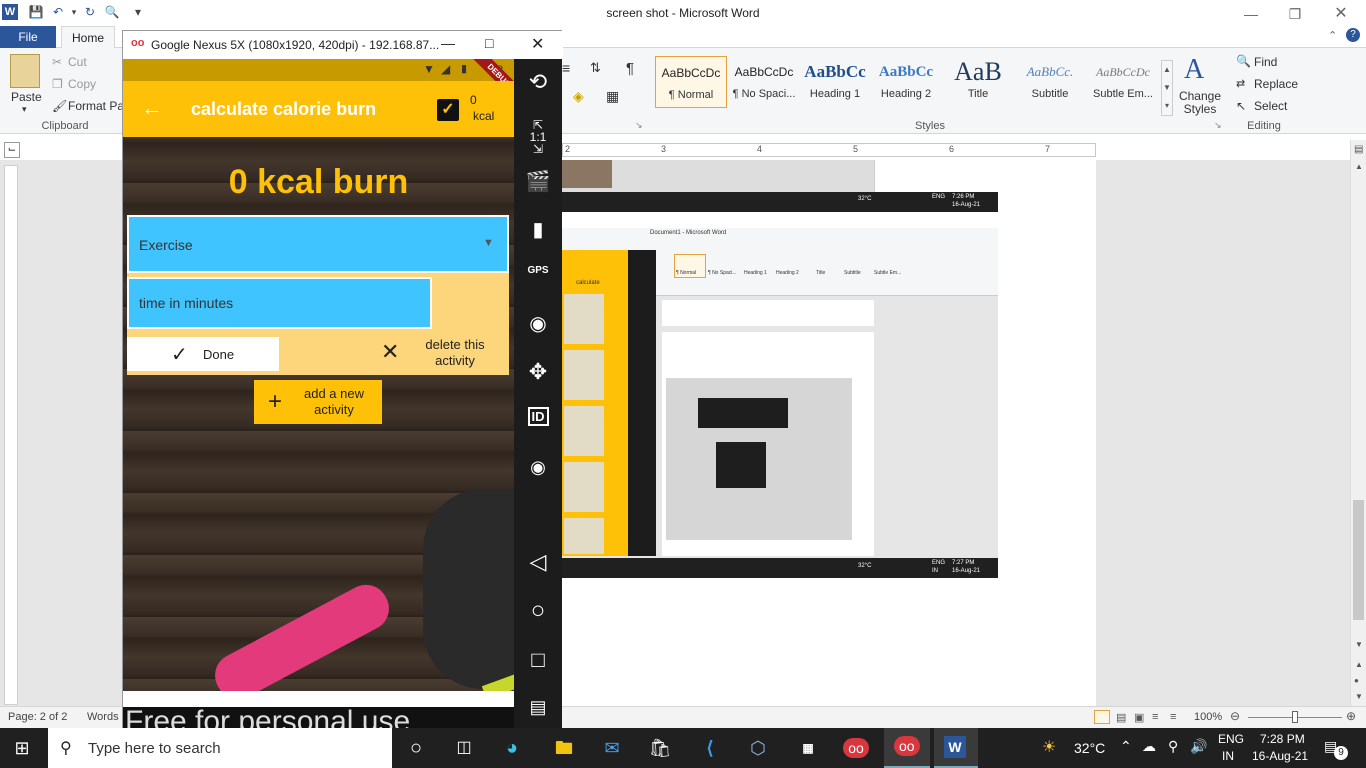 Image resolution: width=1366 pixels, height=768 pixels. Describe the element at coordinates (1231, 739) in the screenshot. I see `input-language: ENG` at that location.